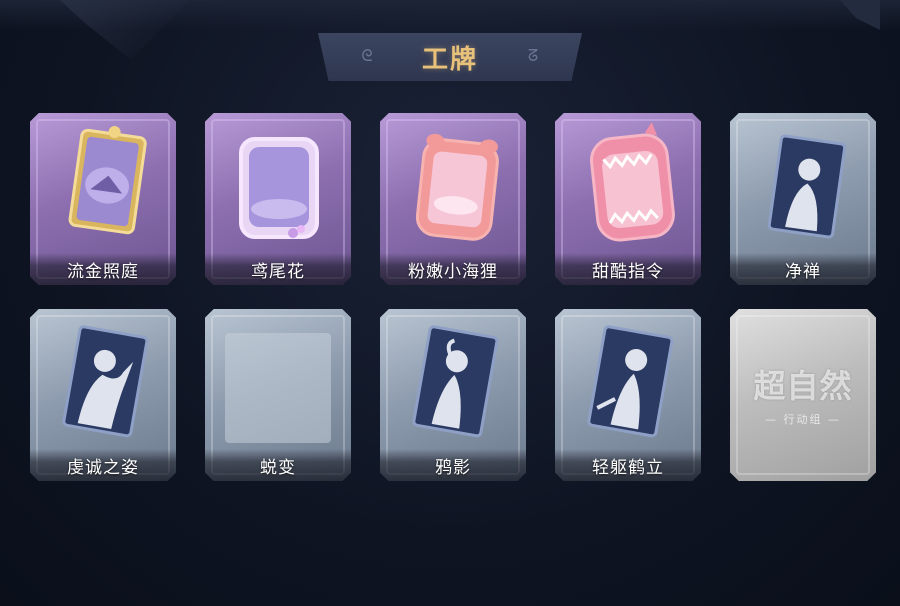  Describe the element at coordinates (632, 182) in the screenshot. I see `shark-mouth-badge-icon` at that location.